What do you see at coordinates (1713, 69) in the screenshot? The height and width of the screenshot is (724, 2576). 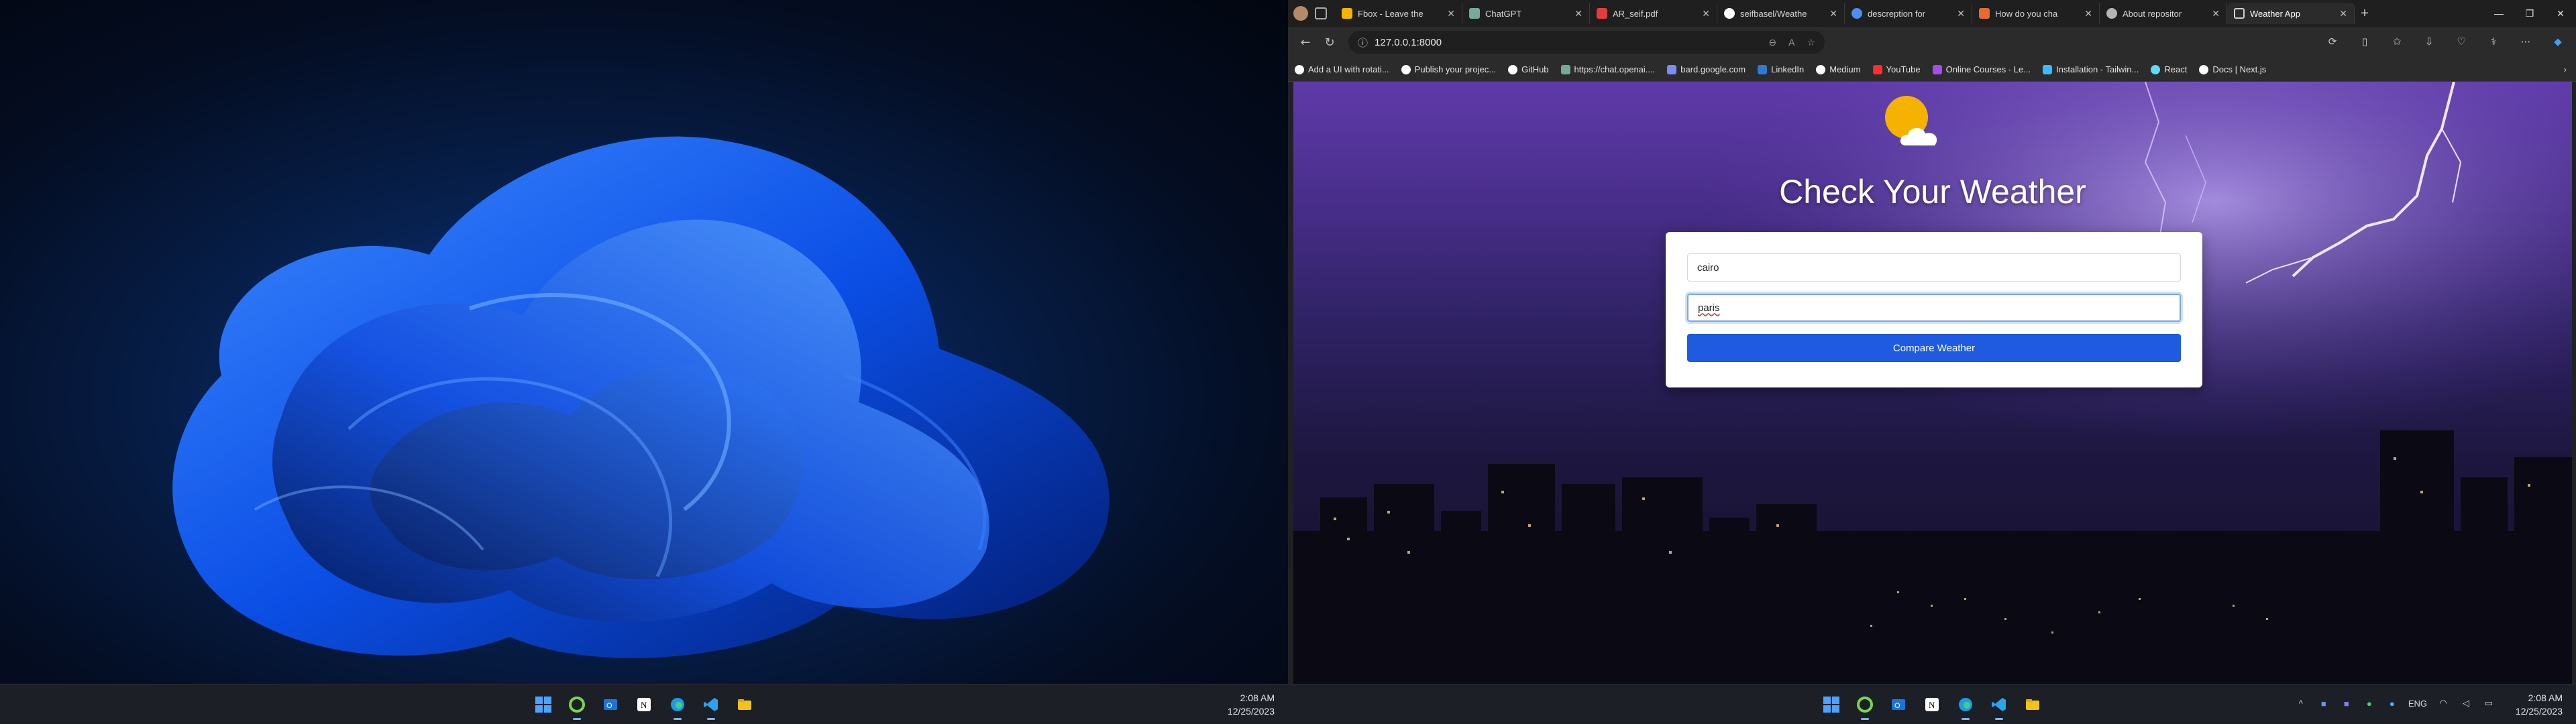 I see `bookmark-label: bard.google.com` at bounding box center [1713, 69].